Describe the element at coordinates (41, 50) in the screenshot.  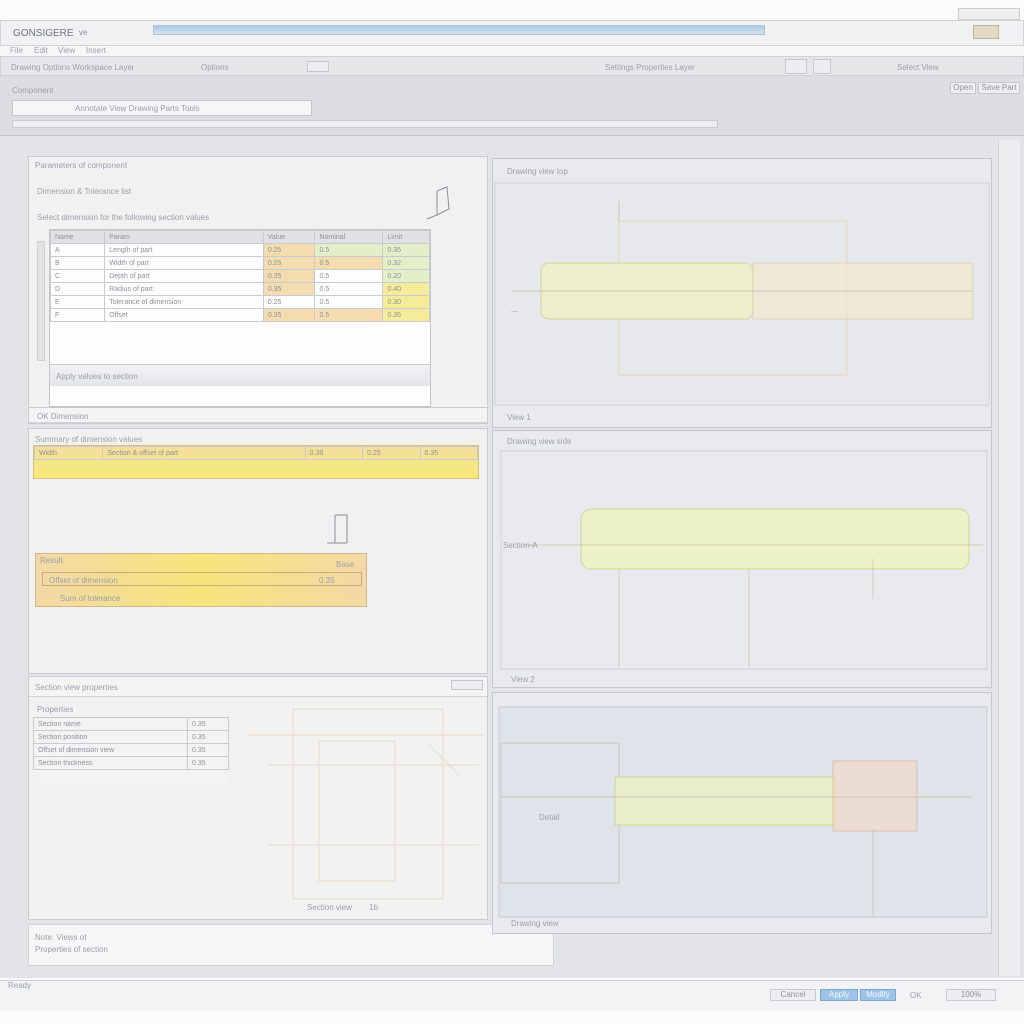
I see `menu-edit: Edit` at that location.